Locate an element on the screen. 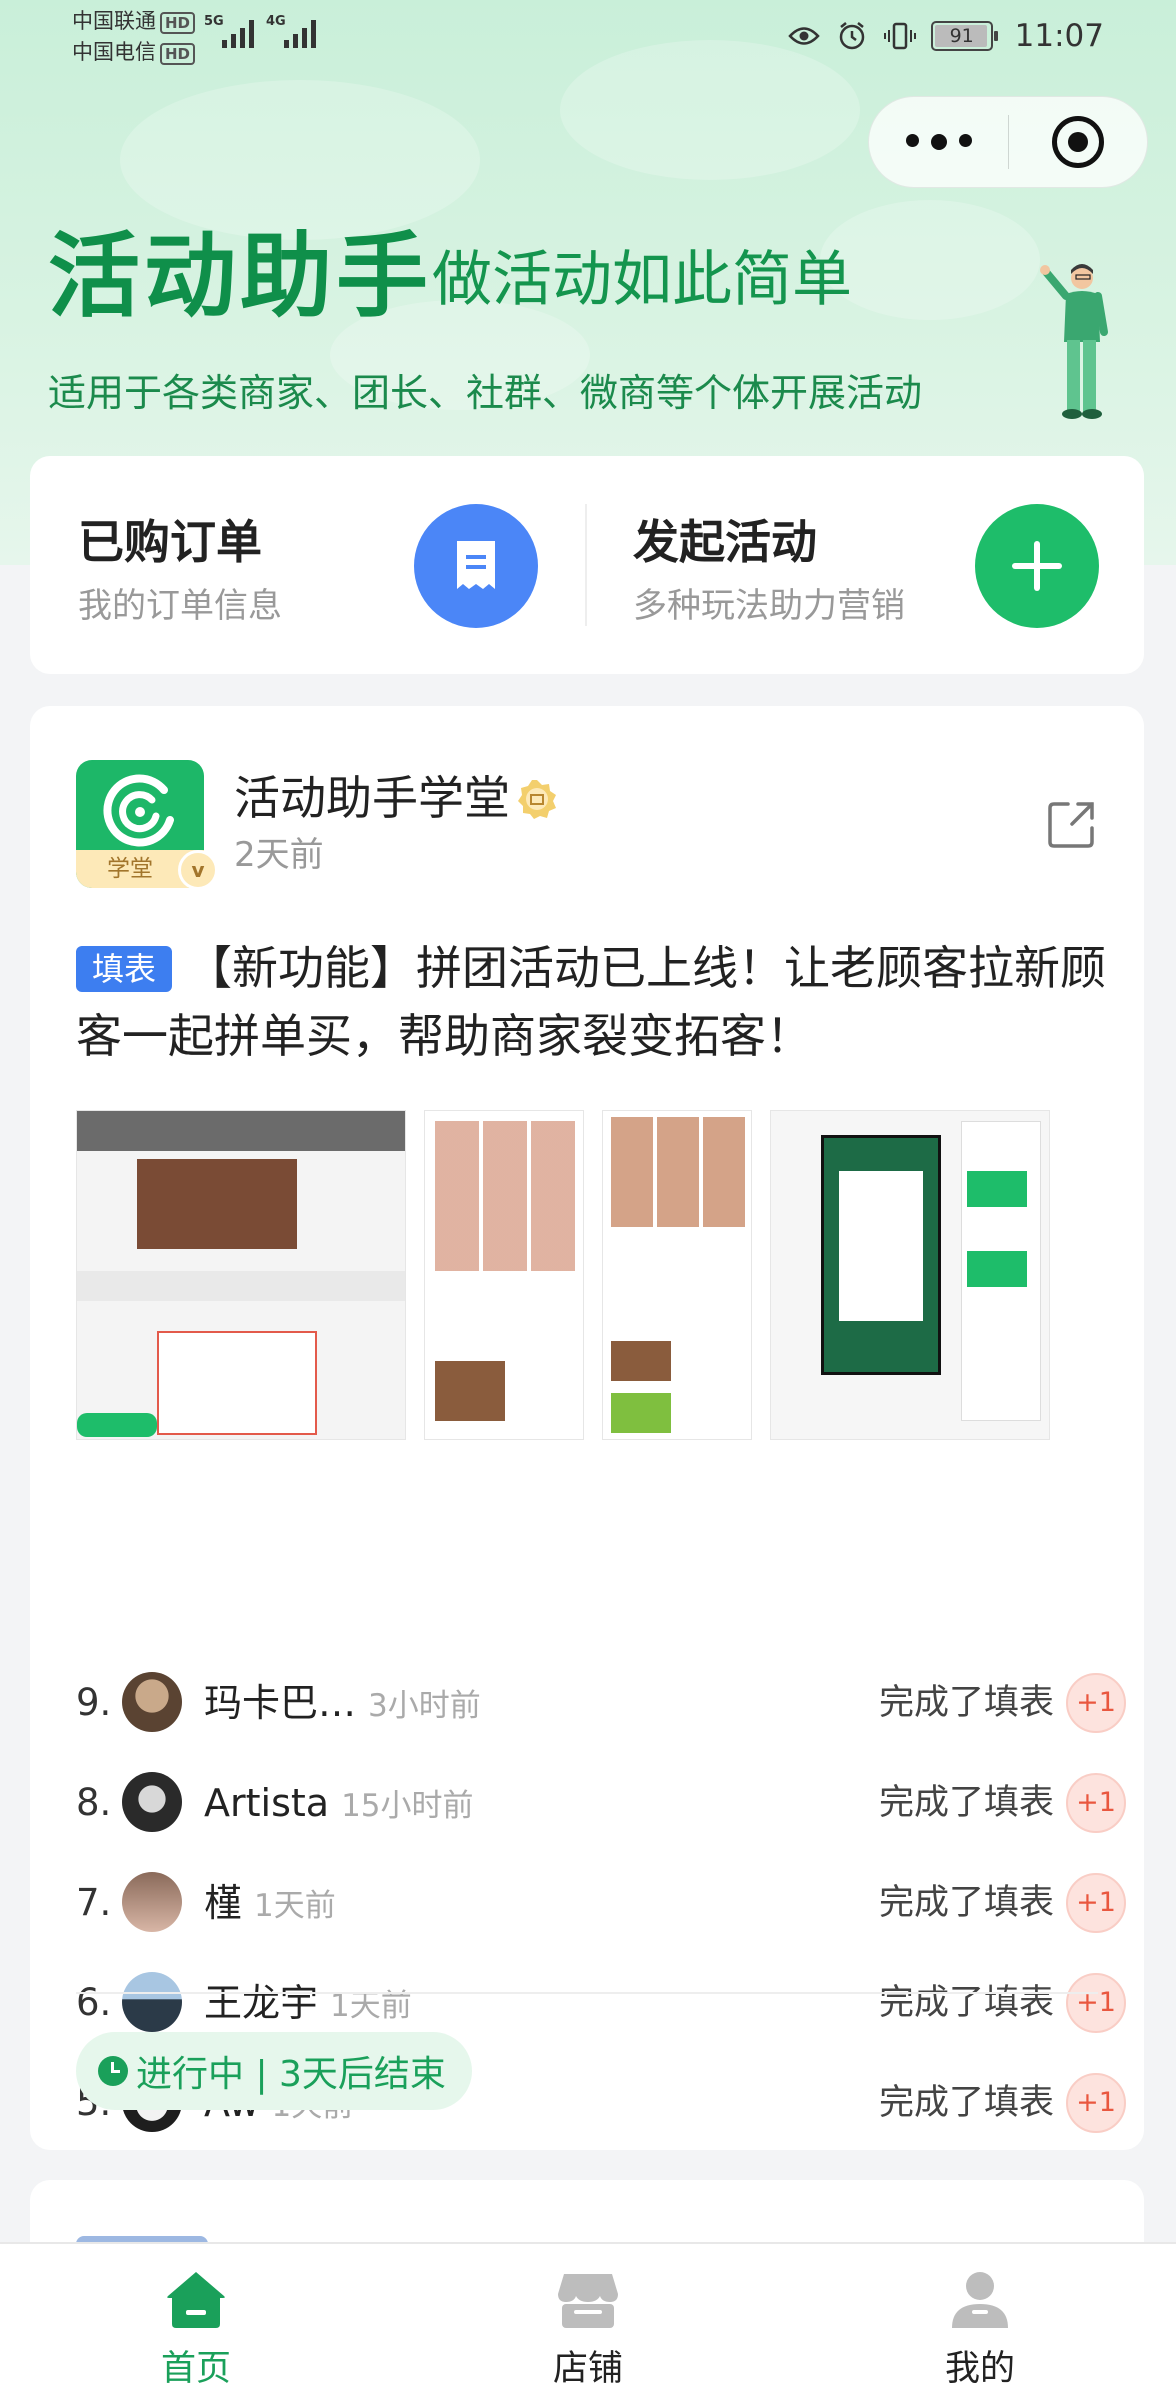 The height and width of the screenshot is (2400, 1176). spiral-logo-icon is located at coordinates (138, 810).